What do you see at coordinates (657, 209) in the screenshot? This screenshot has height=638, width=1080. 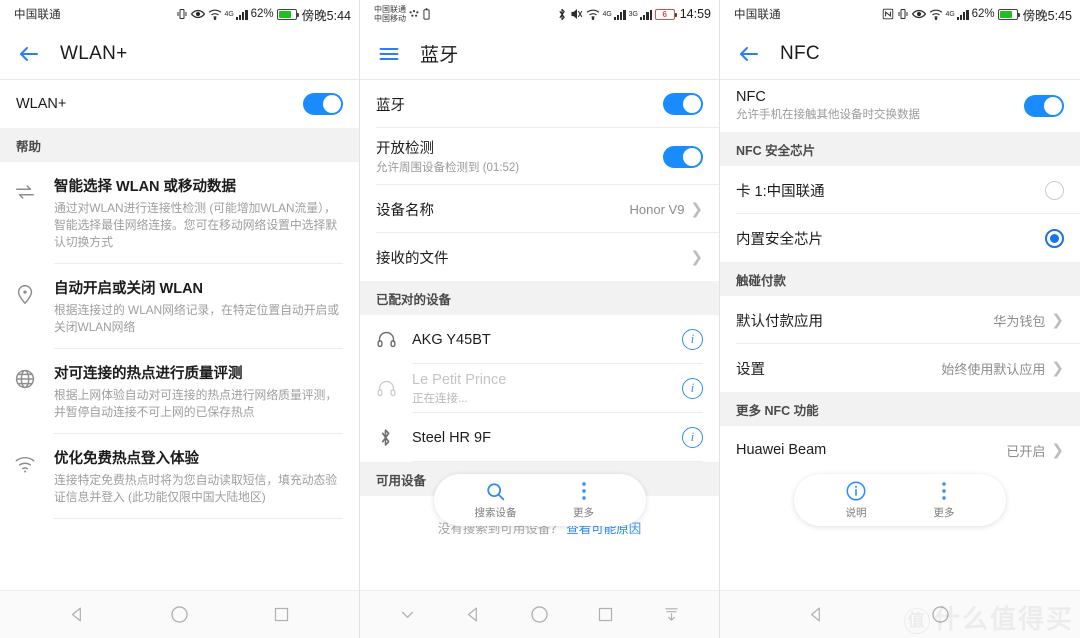 I see `device-name-value: Honor V9` at bounding box center [657, 209].